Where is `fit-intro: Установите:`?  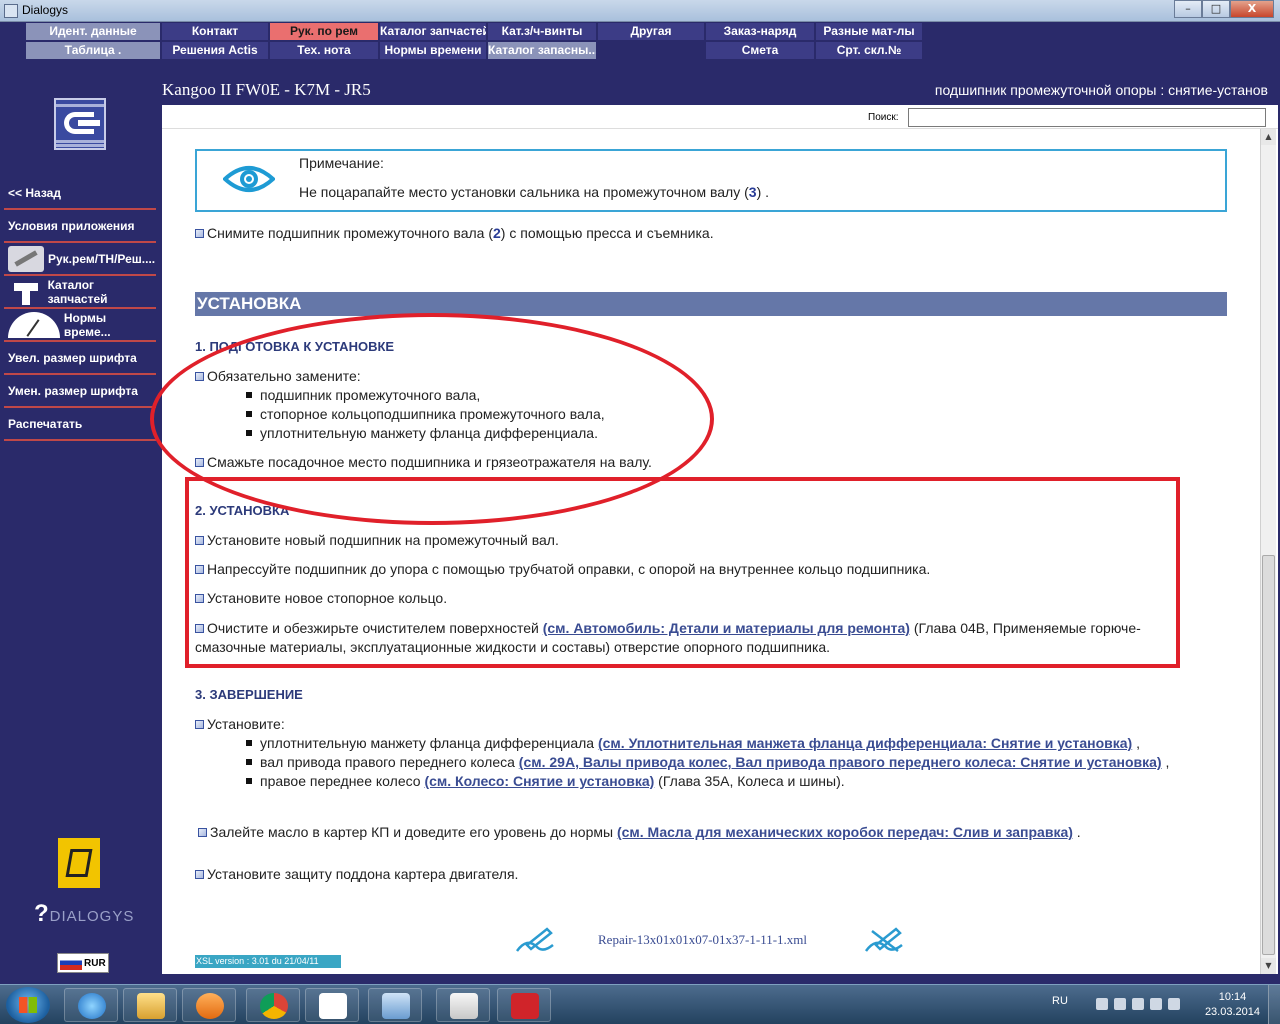 fit-intro: Установите: is located at coordinates (240, 724).